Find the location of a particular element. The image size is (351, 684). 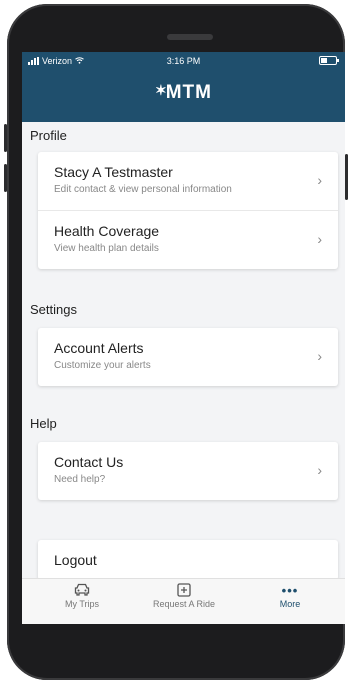

tab-label: My Trips is located at coordinates (81, 604).